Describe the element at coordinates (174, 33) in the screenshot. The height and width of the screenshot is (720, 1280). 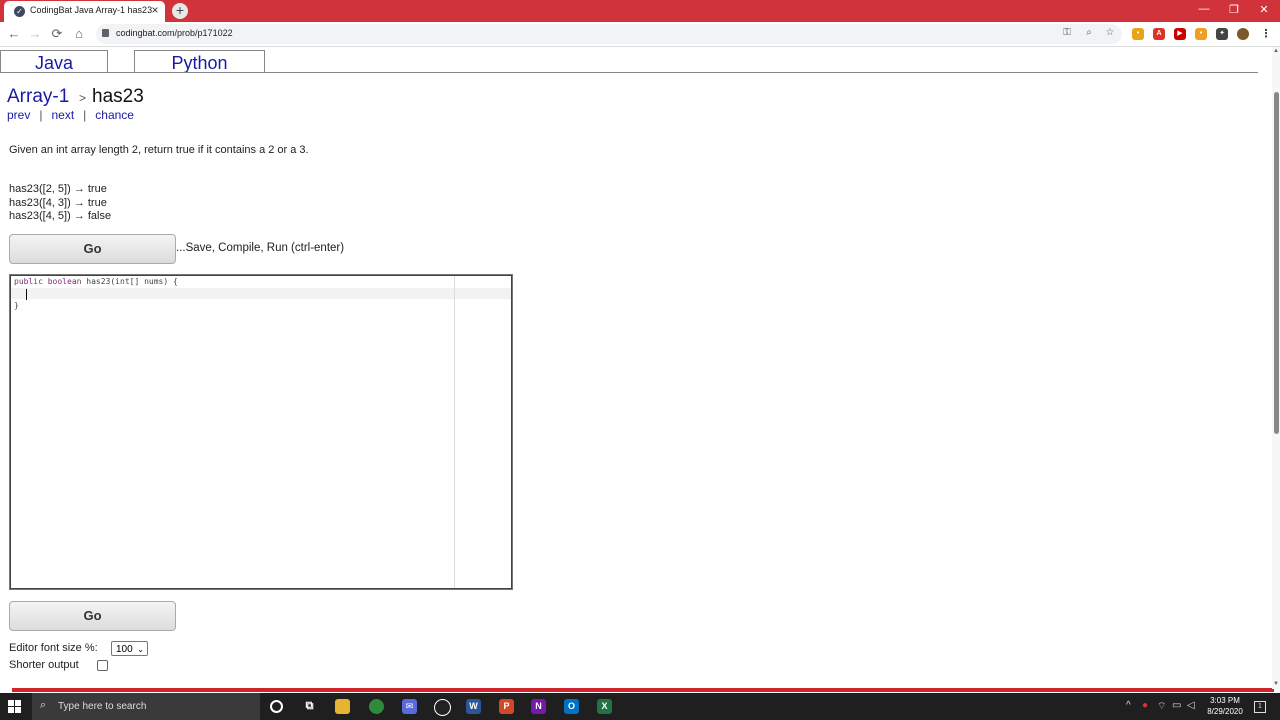
I see `url-text: codingbat.com/prob/p171022` at that location.